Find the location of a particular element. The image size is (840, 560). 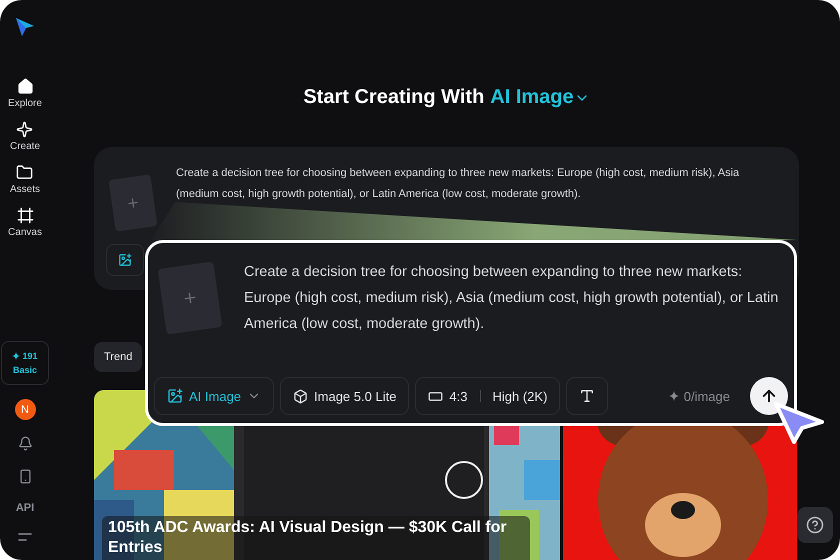

help-button is located at coordinates (815, 525).